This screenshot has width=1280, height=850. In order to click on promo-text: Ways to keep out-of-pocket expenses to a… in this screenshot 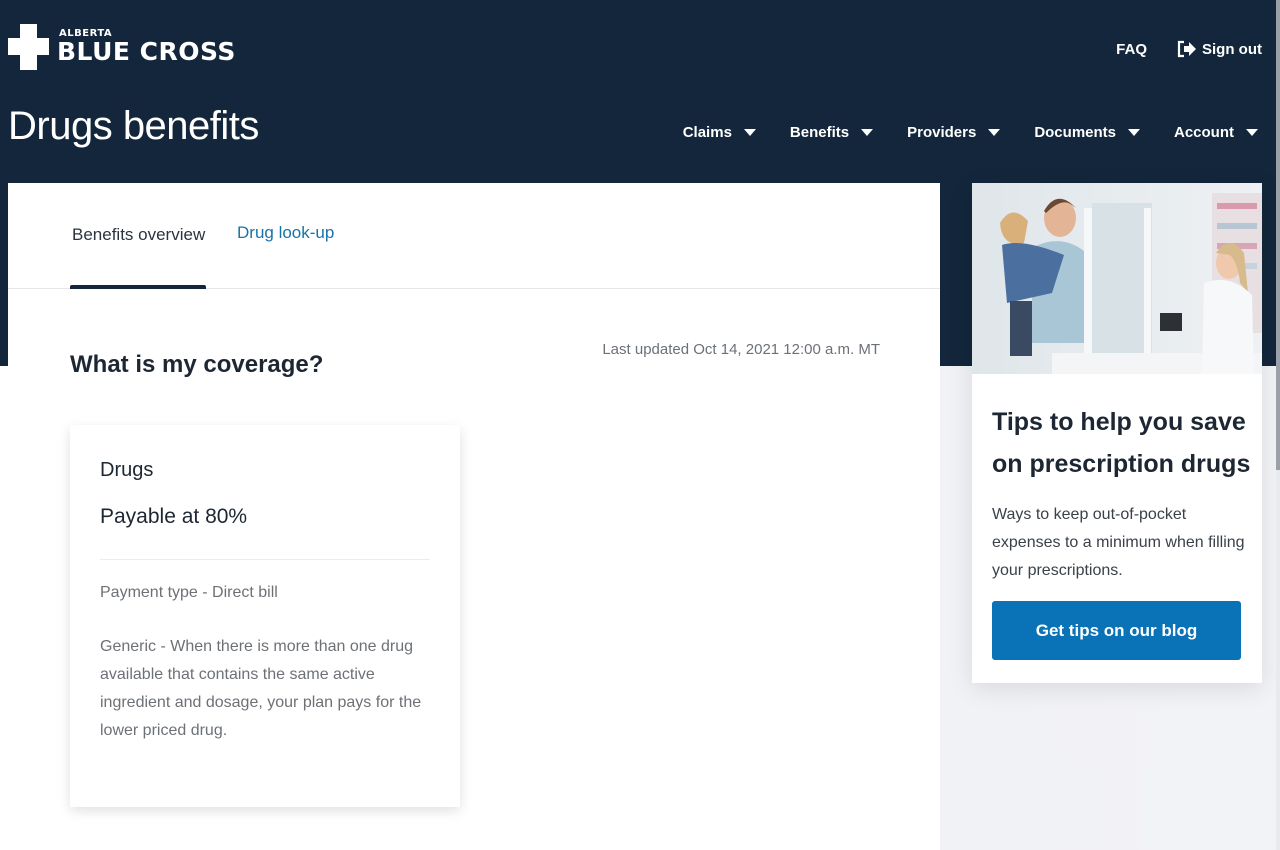, I will do `click(1118, 542)`.